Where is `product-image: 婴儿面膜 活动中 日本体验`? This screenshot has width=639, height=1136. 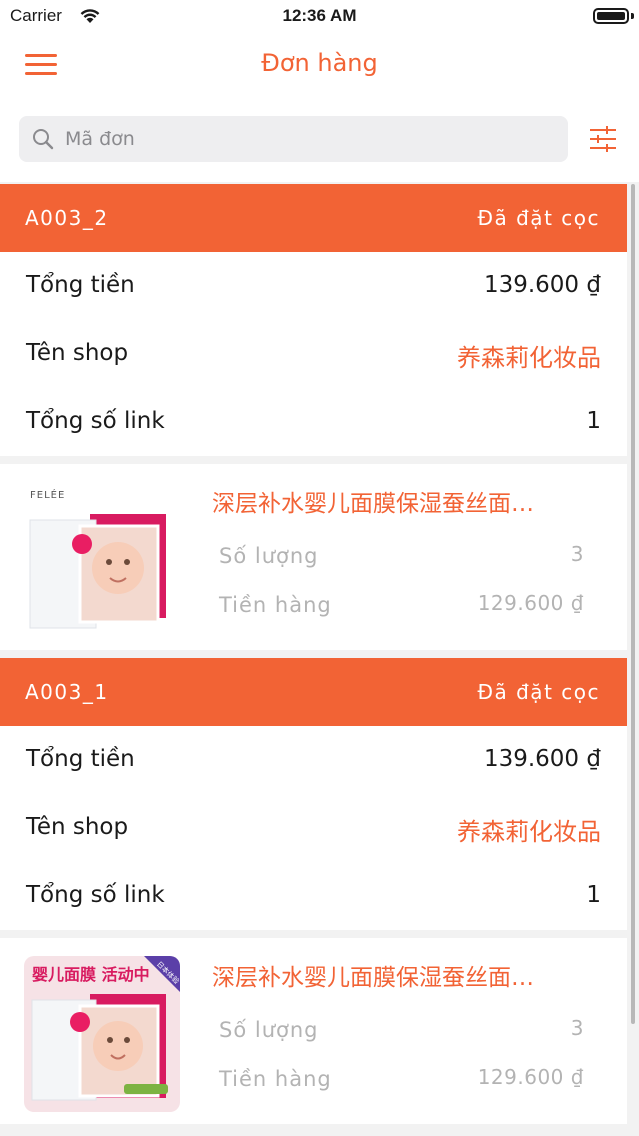 product-image: 婴儿面膜 活动中 日本体验 is located at coordinates (102, 1034).